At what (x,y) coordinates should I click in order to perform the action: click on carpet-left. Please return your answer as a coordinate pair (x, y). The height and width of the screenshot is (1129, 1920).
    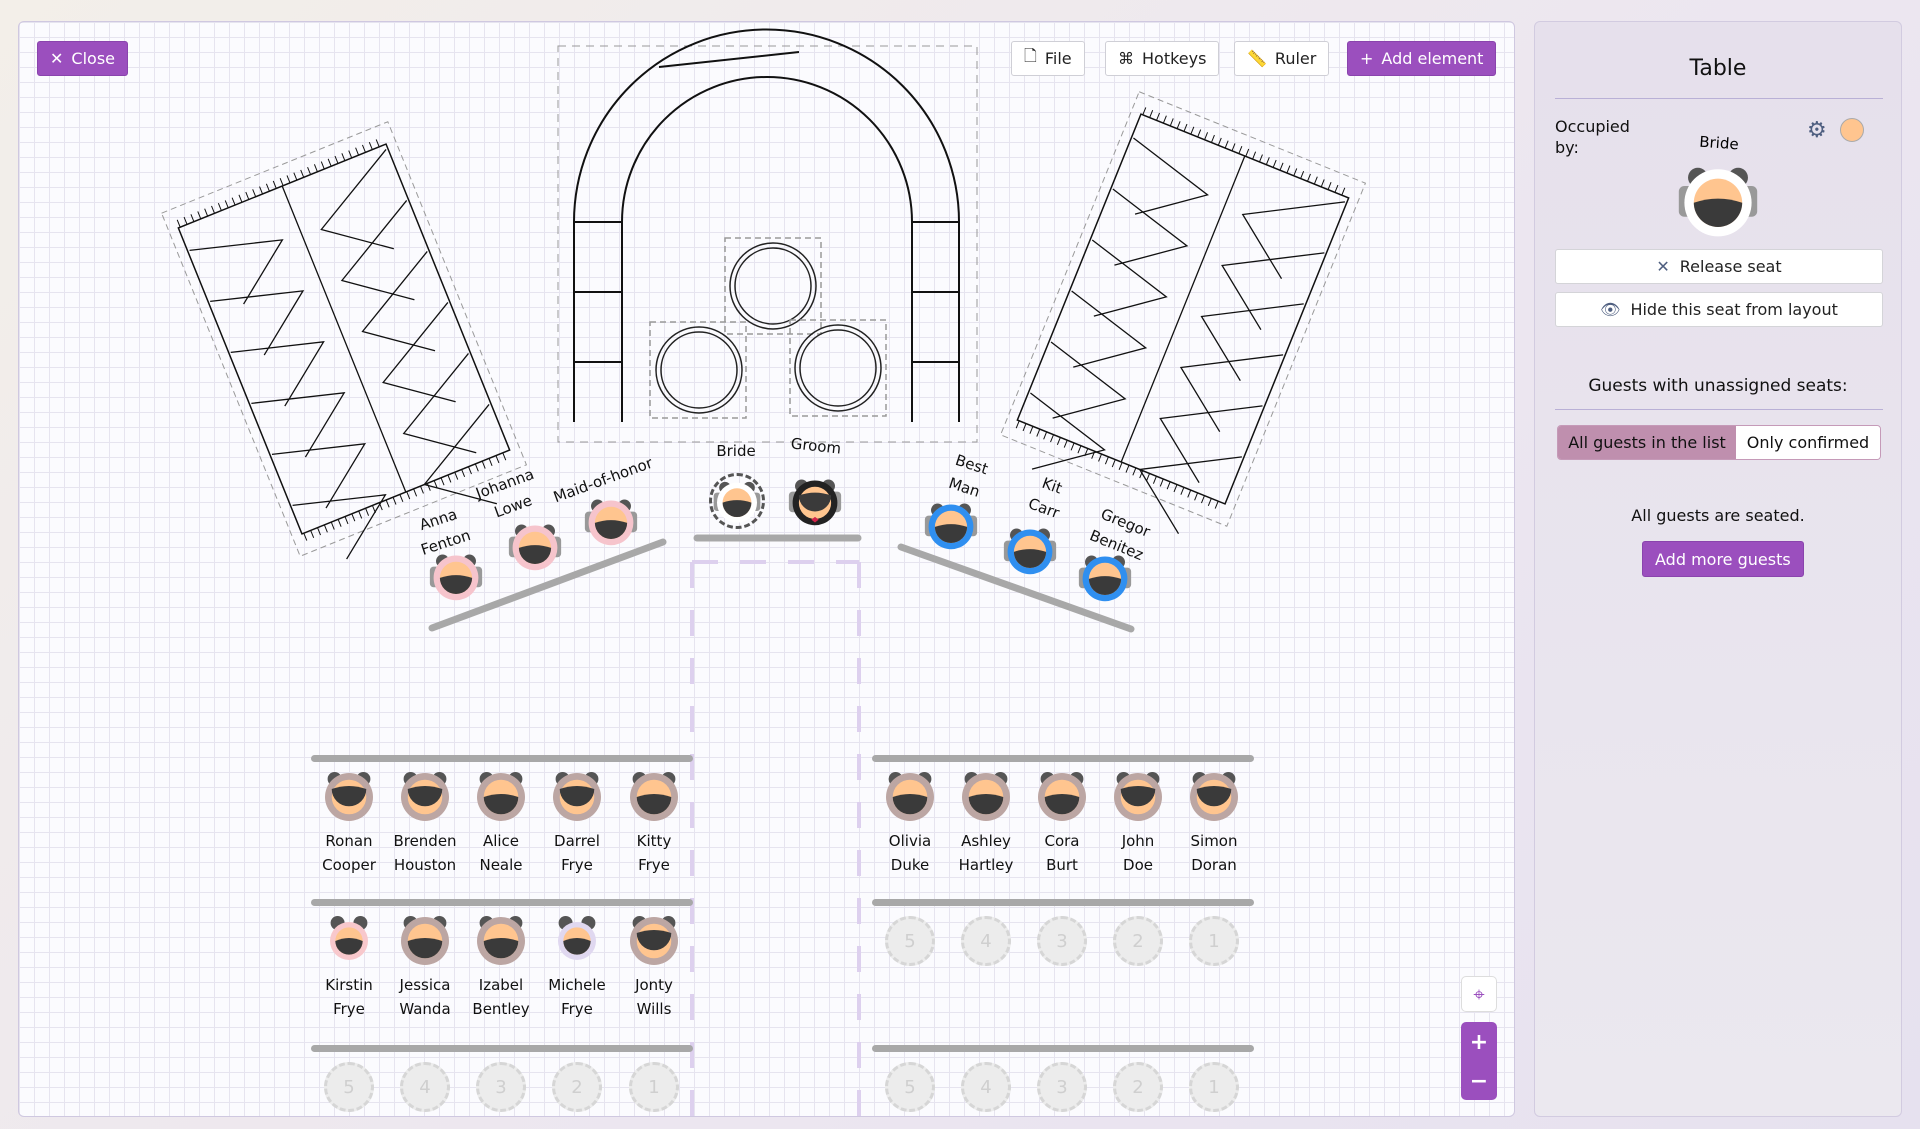
    Looking at the image, I should click on (348, 350).